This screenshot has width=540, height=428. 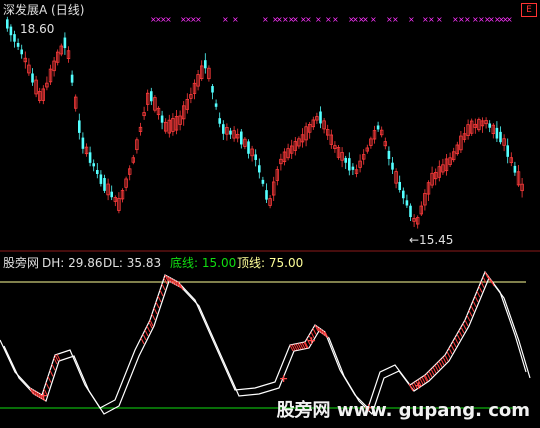 I want to click on top-line-value: 顶线: 75.00, so click(x=270, y=263).